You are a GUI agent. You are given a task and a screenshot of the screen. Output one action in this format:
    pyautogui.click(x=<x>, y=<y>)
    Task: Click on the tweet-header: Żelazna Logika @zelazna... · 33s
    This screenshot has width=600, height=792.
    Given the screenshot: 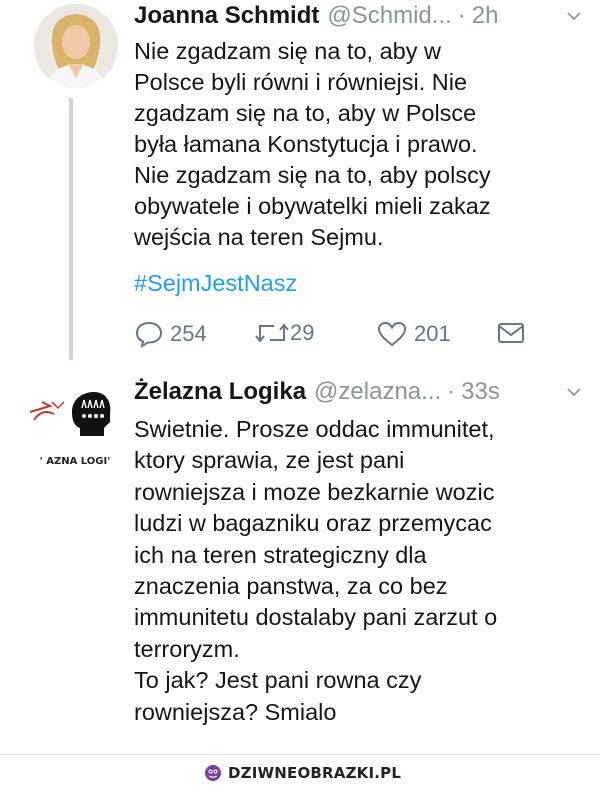 What is the action you would take?
    pyautogui.click(x=358, y=392)
    